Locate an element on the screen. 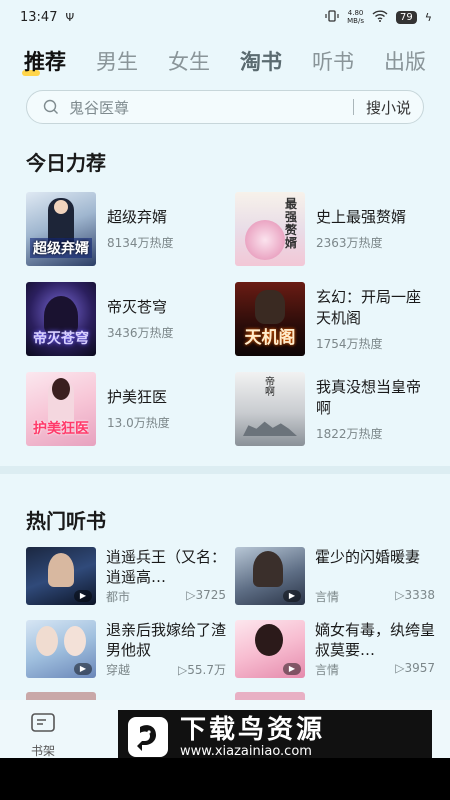 The height and width of the screenshot is (800, 450). book-heat: 1754万热度 is located at coordinates (349, 343).